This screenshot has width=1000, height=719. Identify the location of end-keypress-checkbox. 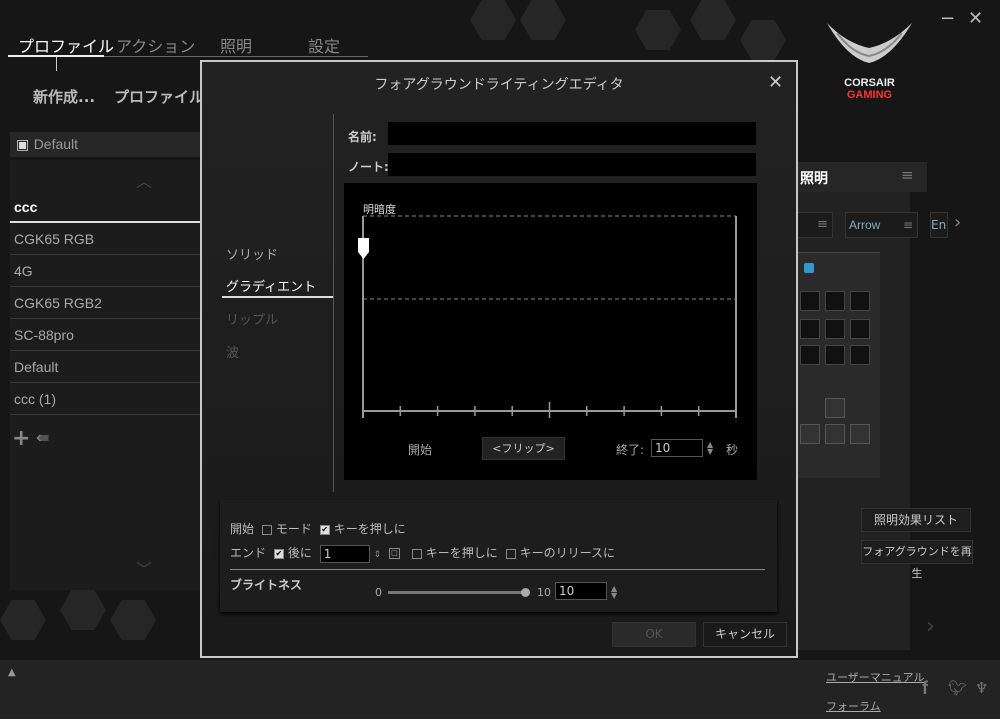
(416, 553).